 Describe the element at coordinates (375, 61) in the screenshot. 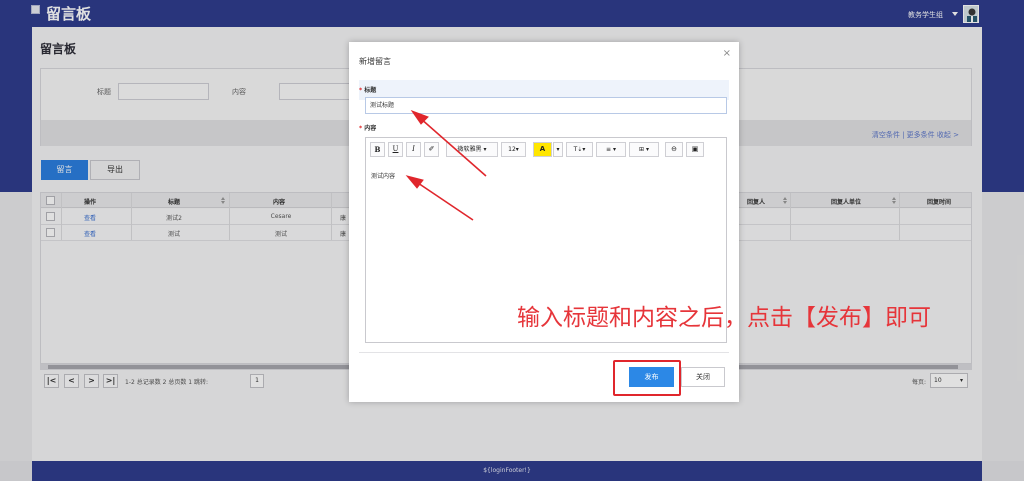

I see `dialog-title: 新增留言` at that location.